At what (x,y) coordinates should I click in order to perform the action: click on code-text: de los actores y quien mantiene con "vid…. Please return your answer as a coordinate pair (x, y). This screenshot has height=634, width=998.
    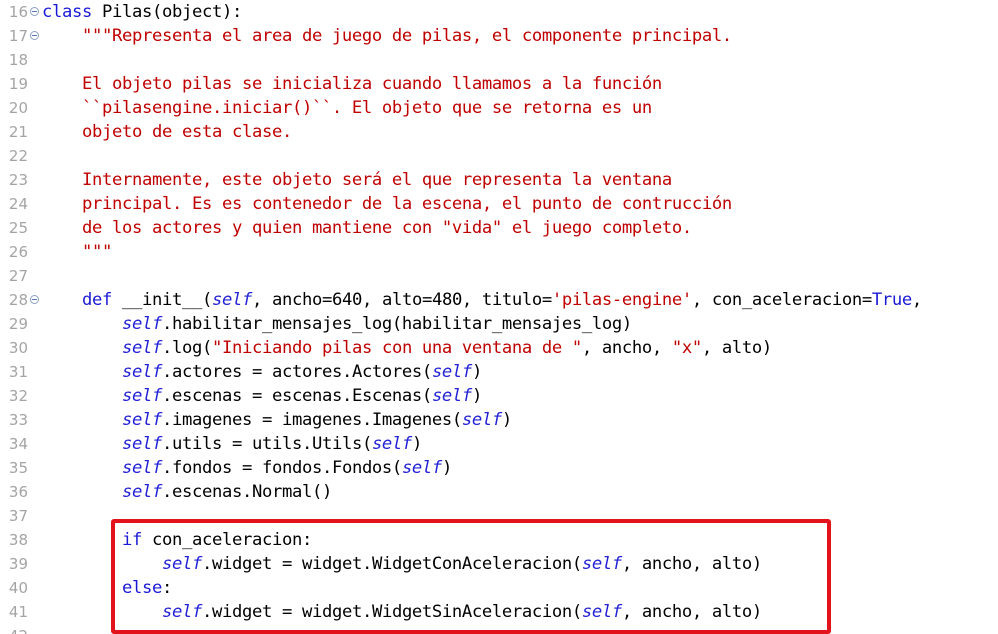
    Looking at the image, I should click on (367, 228).